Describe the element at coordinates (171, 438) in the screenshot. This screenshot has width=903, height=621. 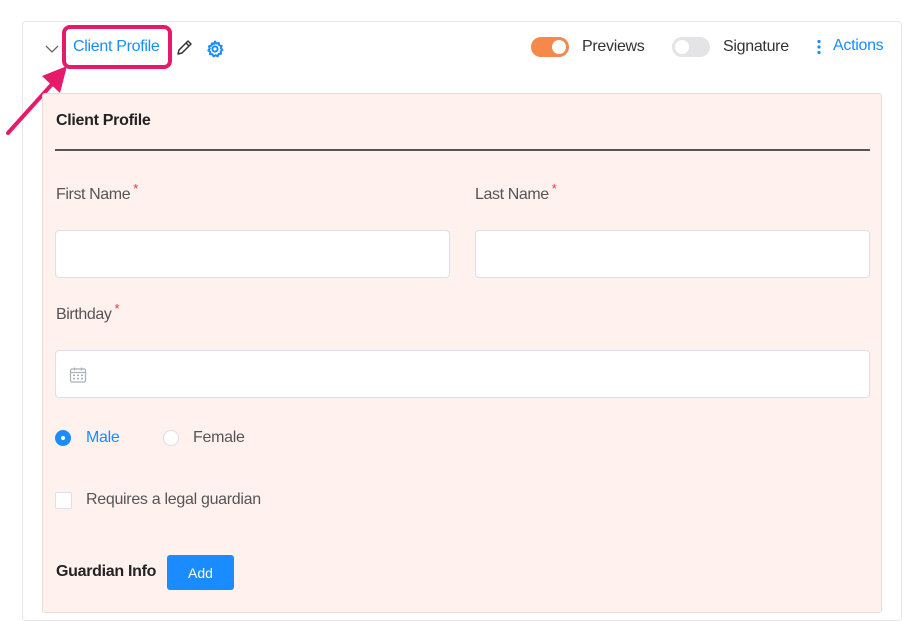
I see `gender-radio-female` at that location.